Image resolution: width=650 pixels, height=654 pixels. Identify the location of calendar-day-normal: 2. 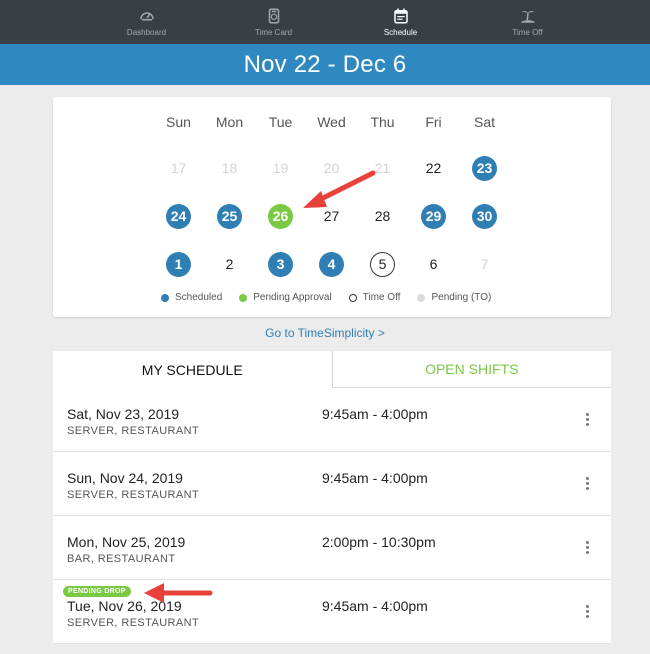
(229, 264).